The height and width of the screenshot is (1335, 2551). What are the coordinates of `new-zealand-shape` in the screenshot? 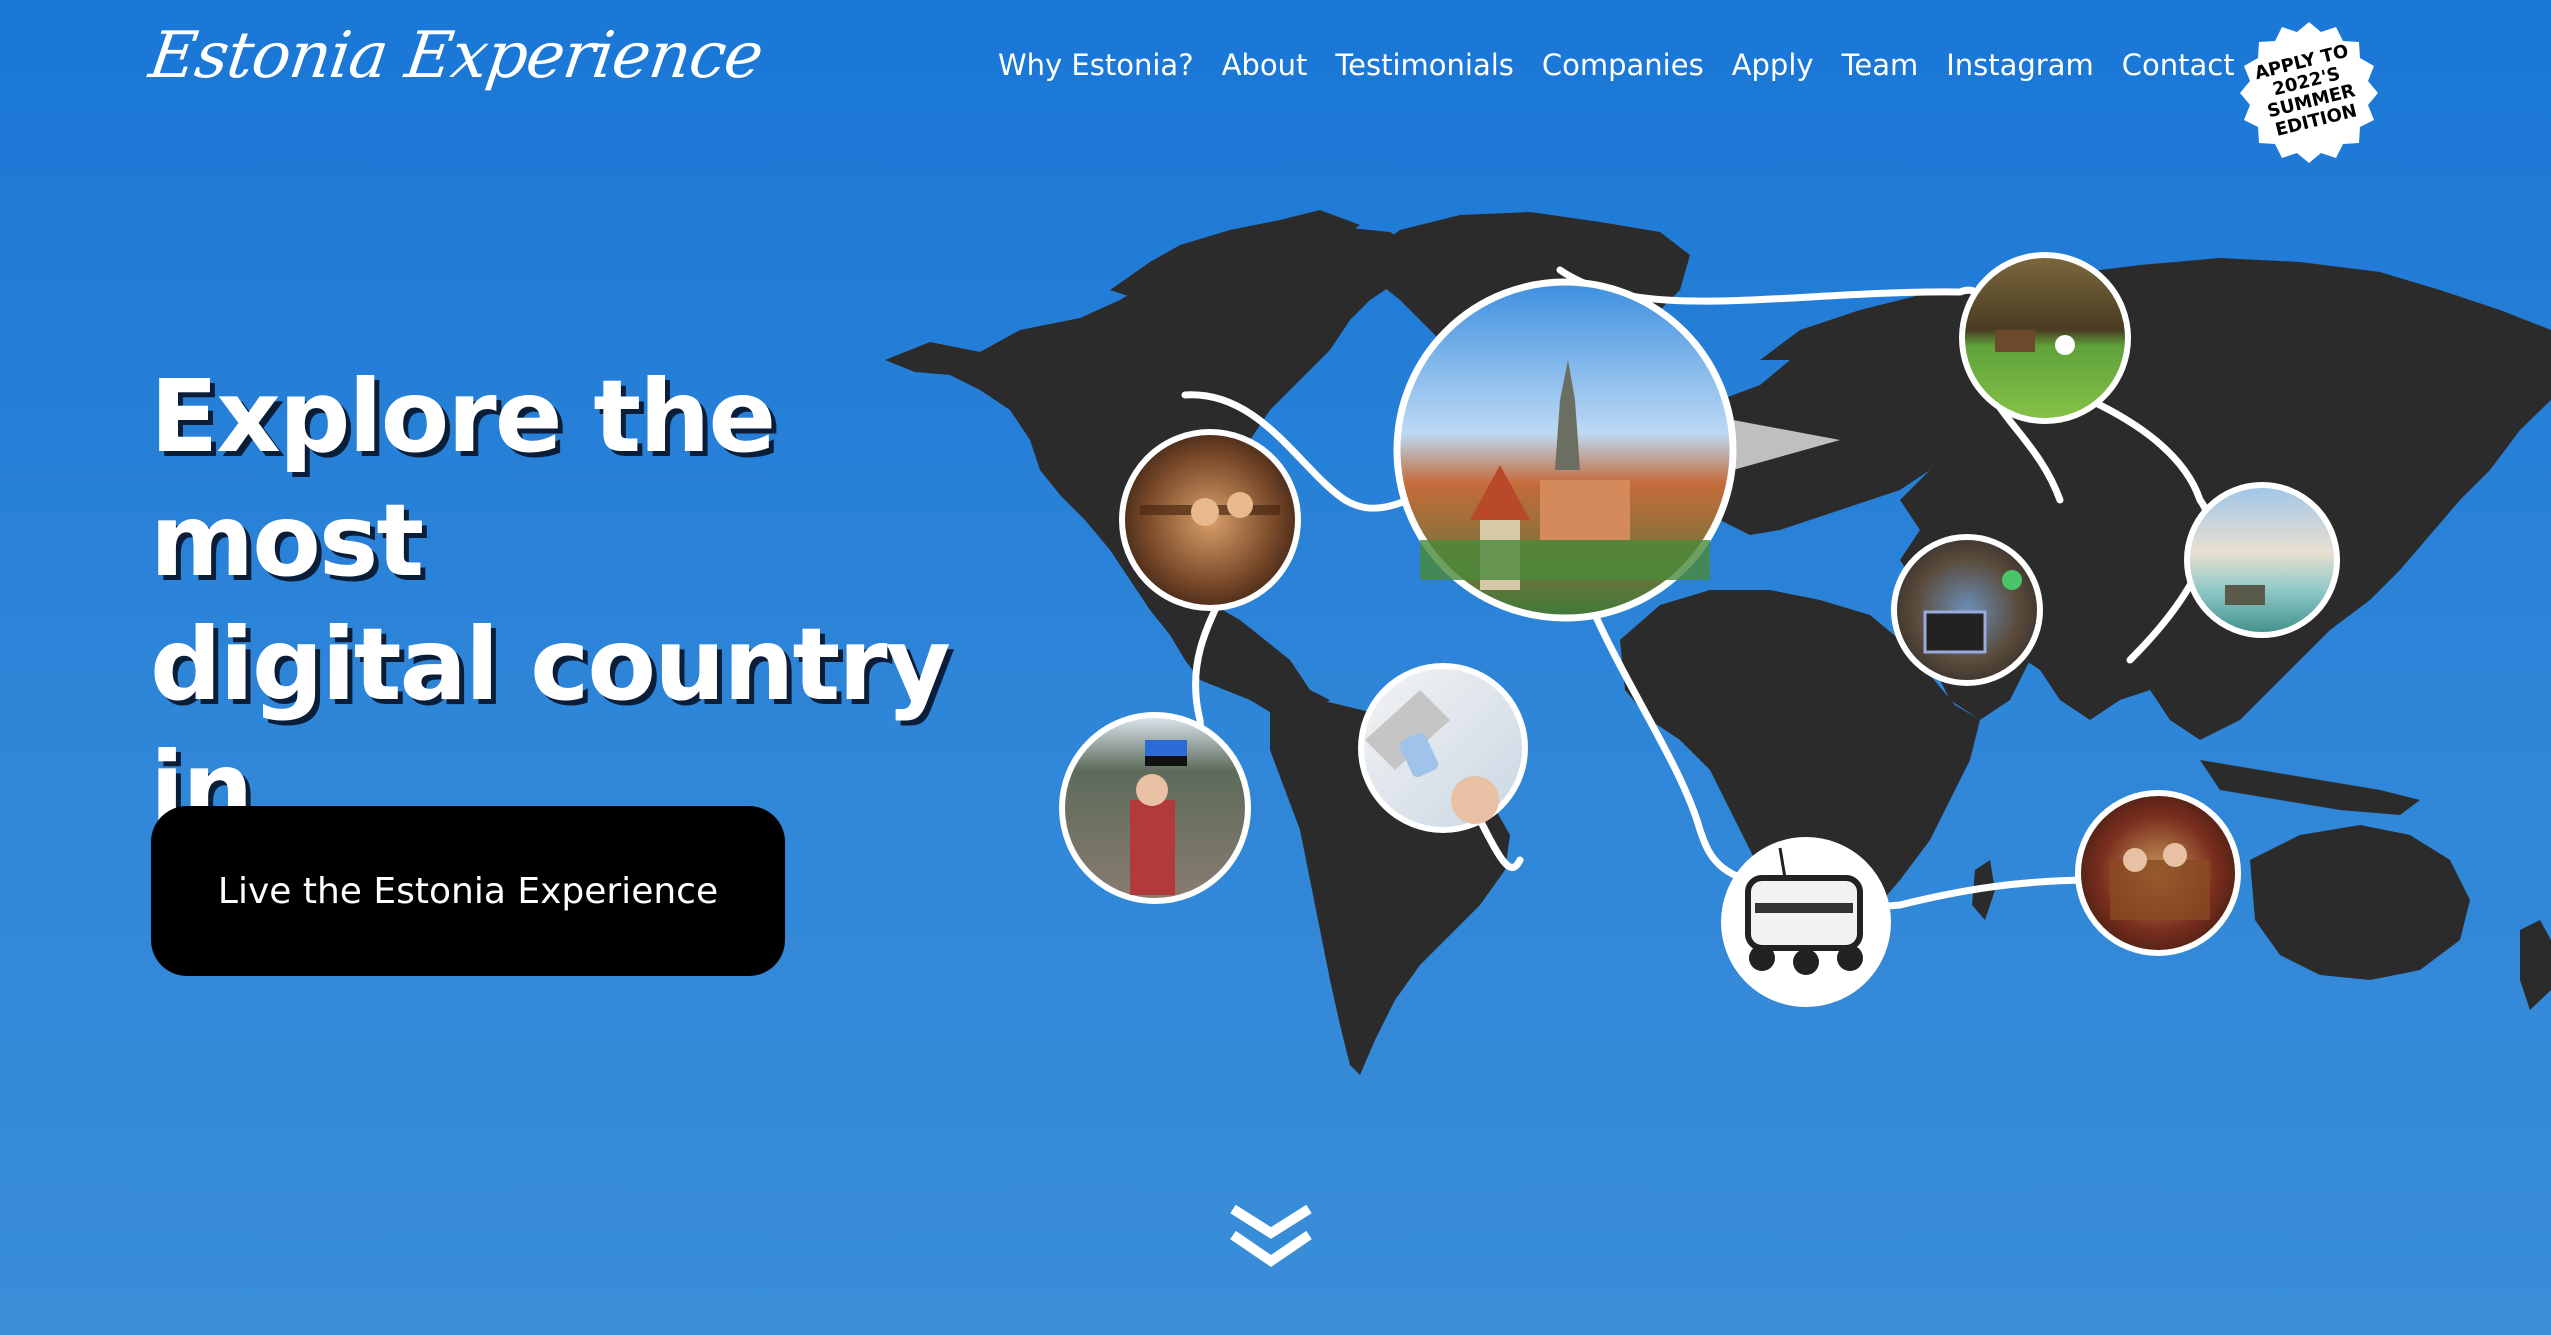 It's located at (2535, 965).